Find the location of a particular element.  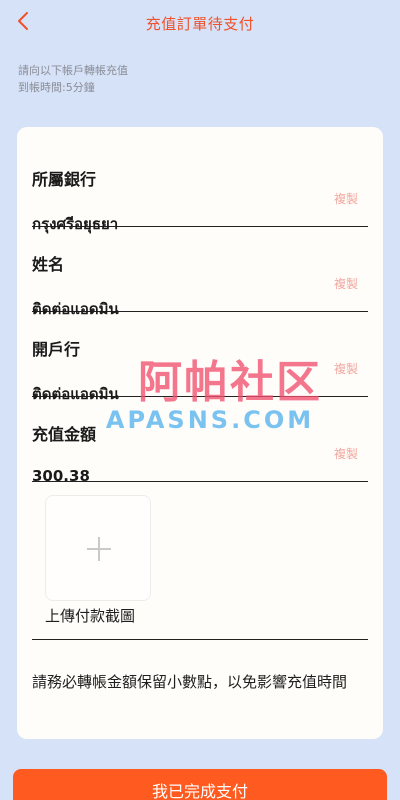

transfer-instructions: 請向以下帳戶轉帳充值 到帳時間:5分鐘 is located at coordinates (73, 79).